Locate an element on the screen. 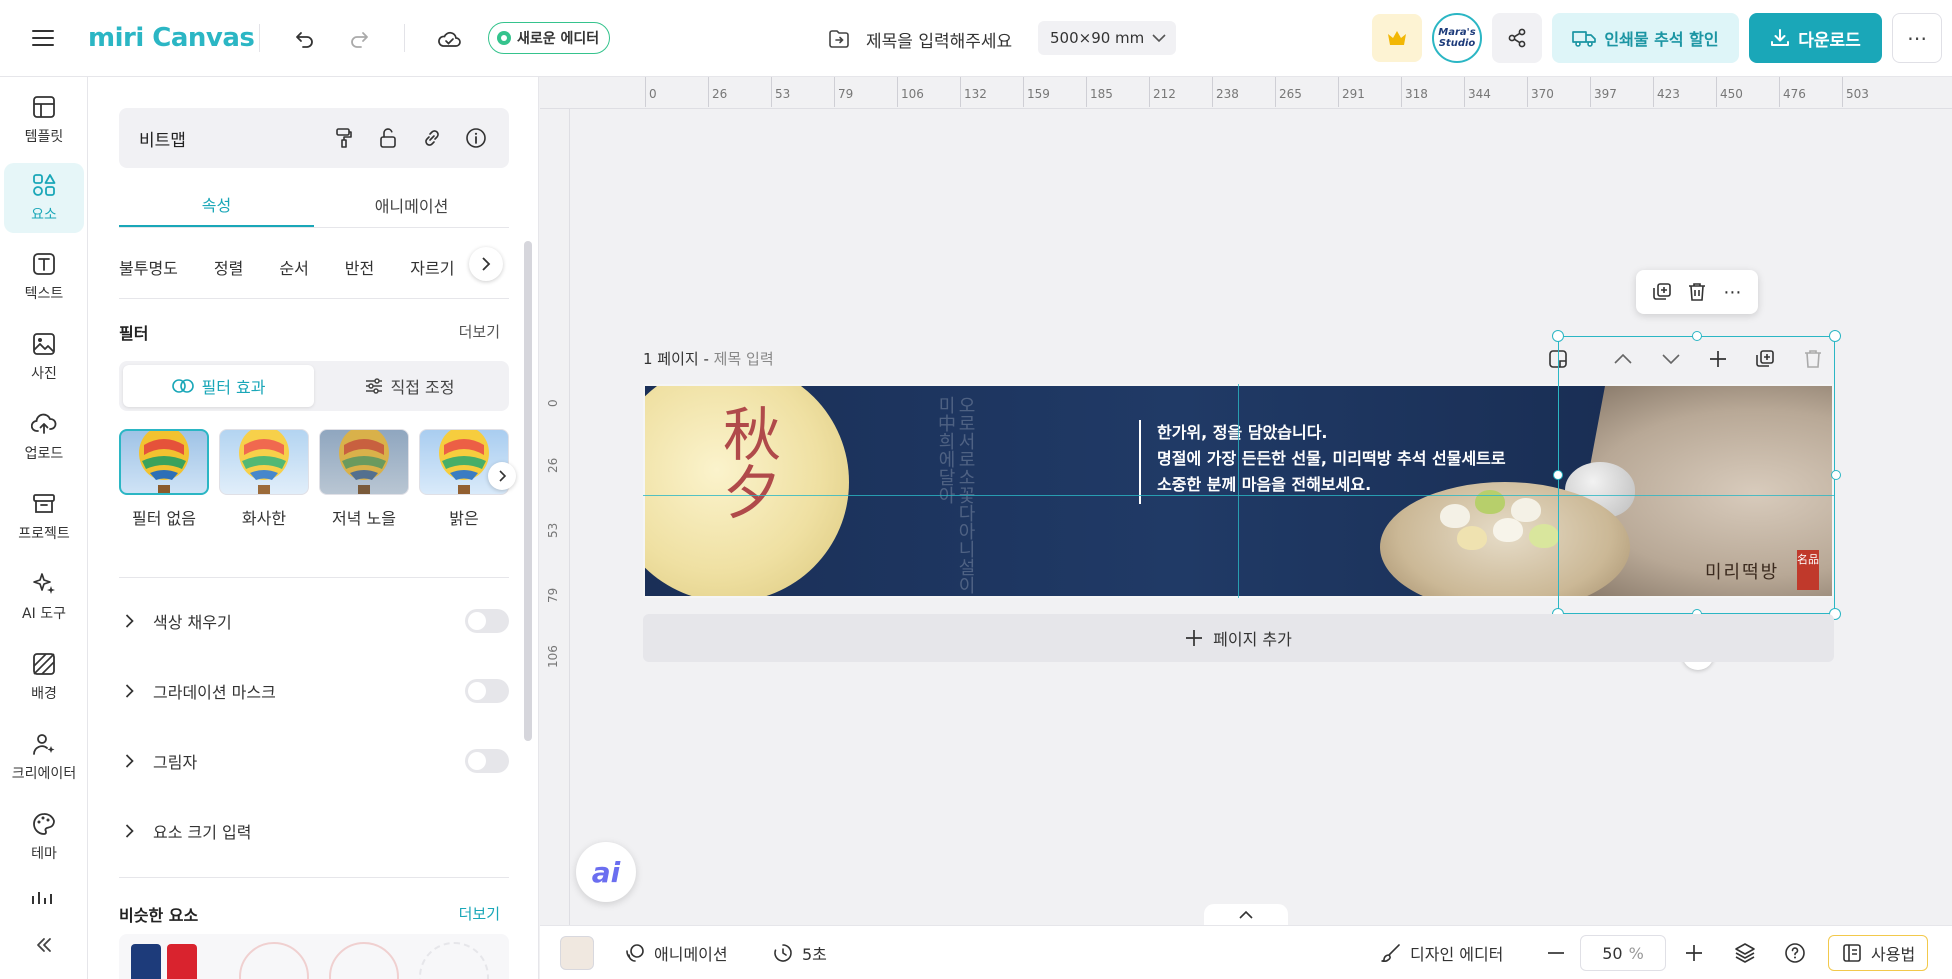 Image resolution: width=1952 pixels, height=979 pixels. page-label: 1 페이지 - 제목 입력 is located at coordinates (708, 358).